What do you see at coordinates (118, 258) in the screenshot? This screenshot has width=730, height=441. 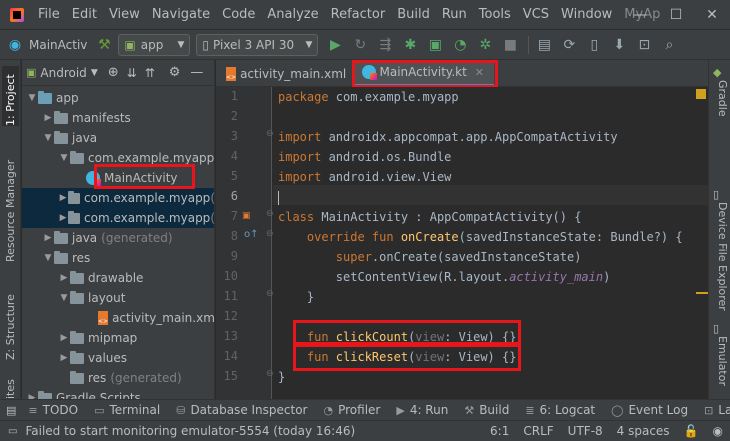 I see `tree-item-res: ▼ res` at bounding box center [118, 258].